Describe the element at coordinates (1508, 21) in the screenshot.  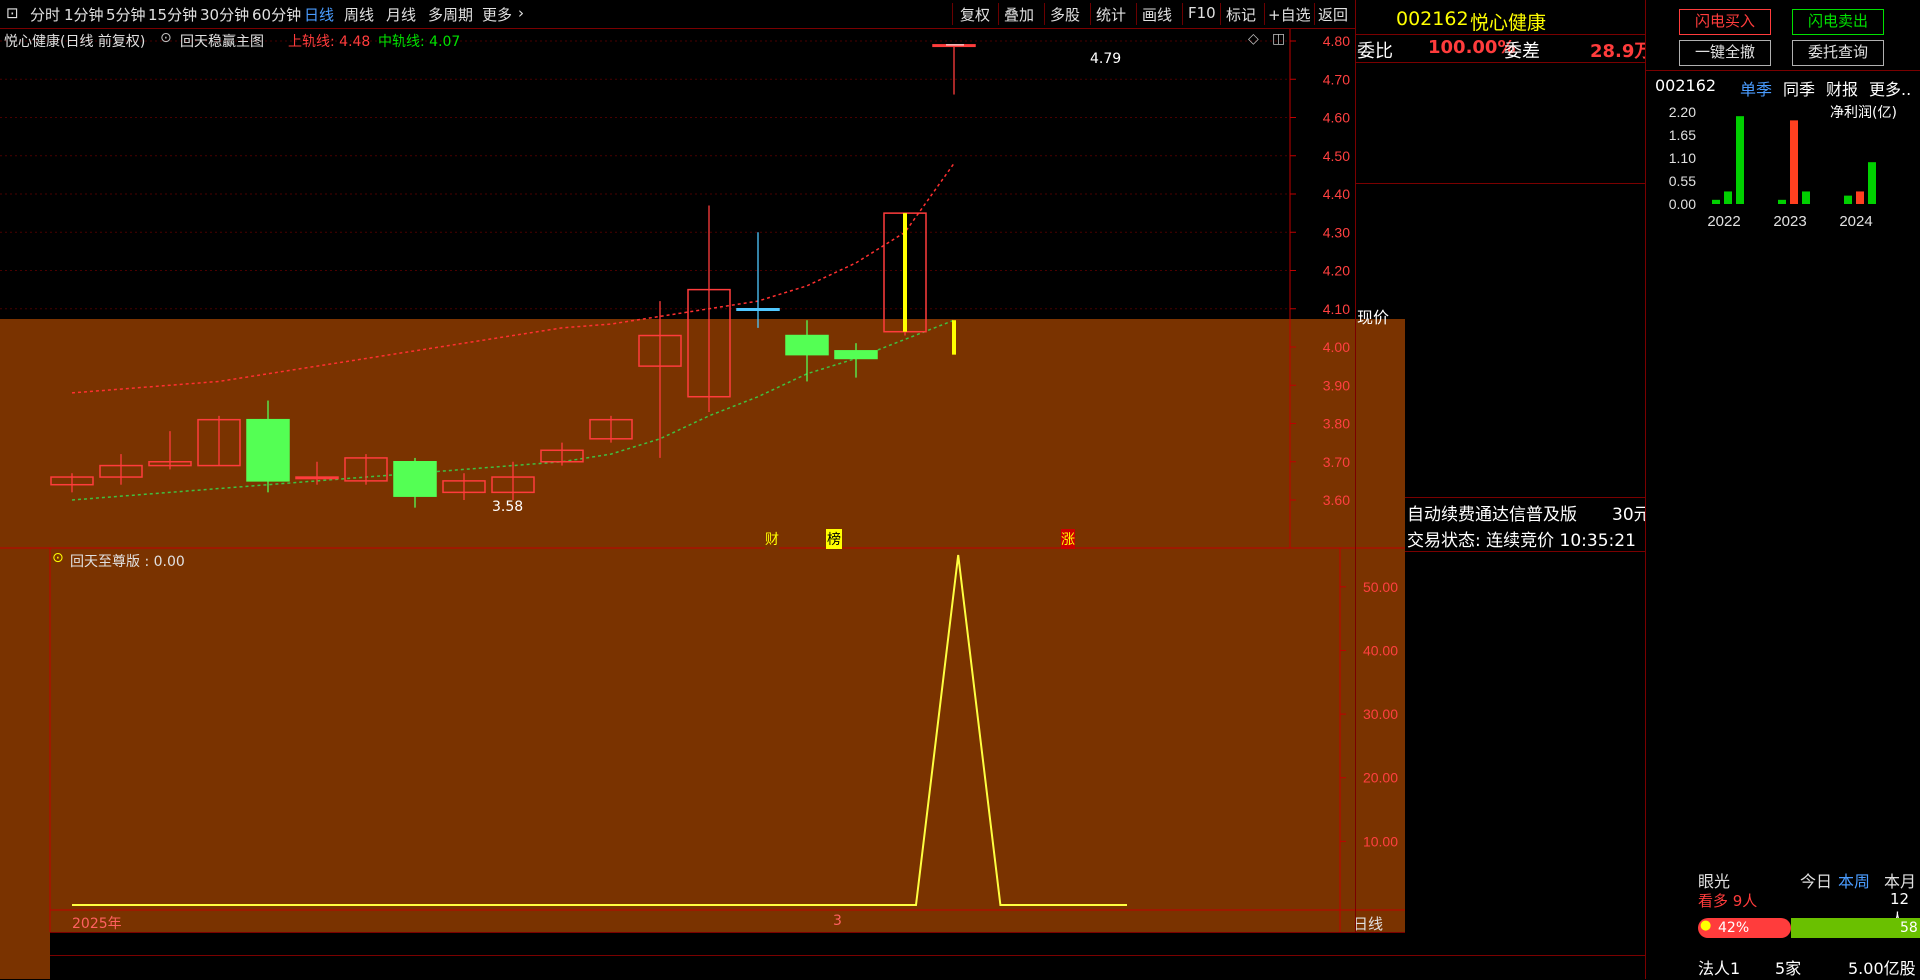
I see `stock-name: 悦心健康` at that location.